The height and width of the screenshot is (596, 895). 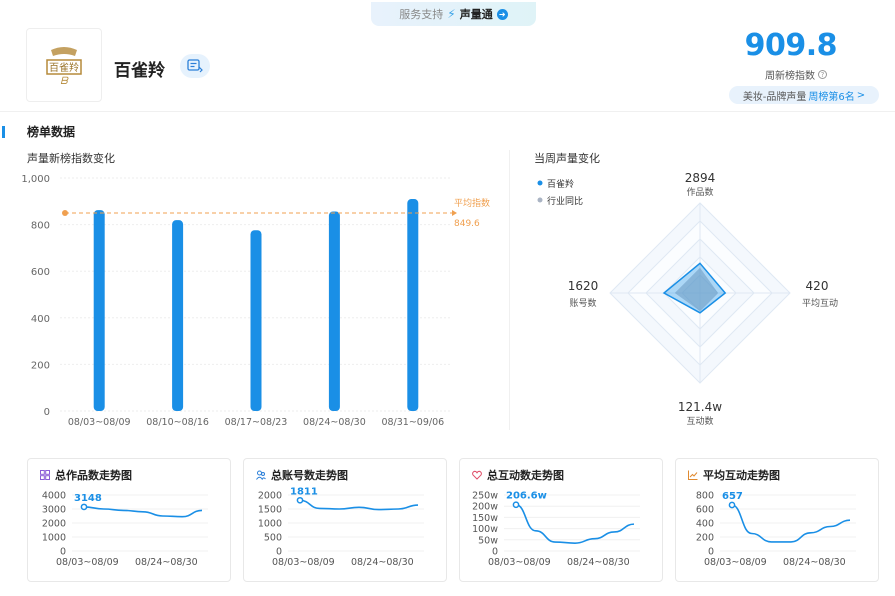 I want to click on radar-axis-label: 互动数, so click(x=699, y=421).